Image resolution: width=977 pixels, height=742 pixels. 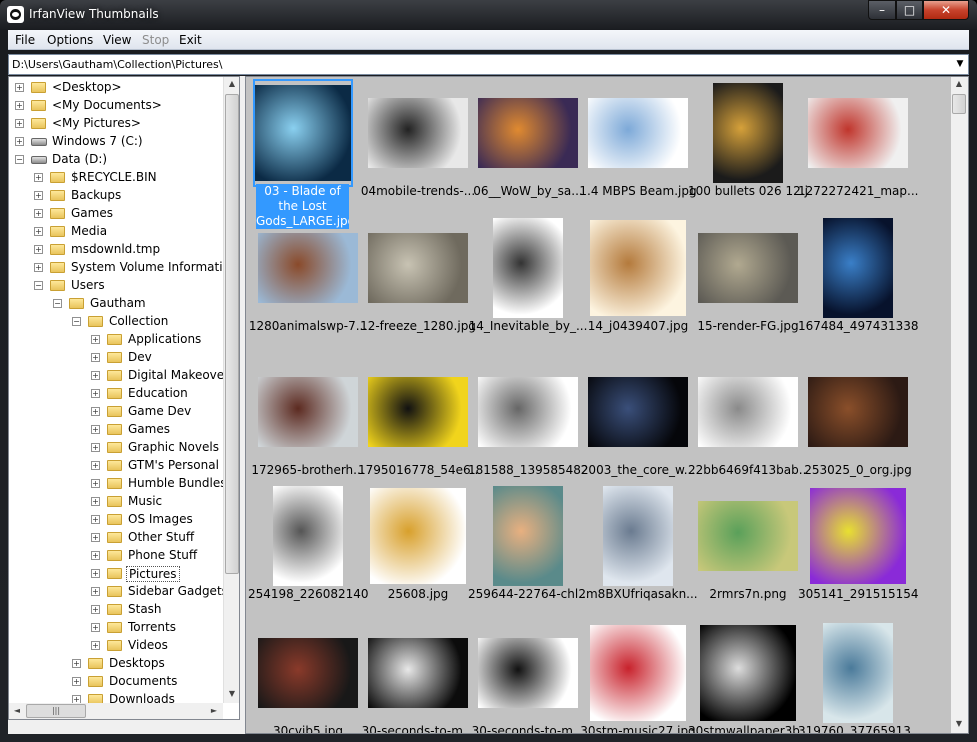 What do you see at coordinates (118, 484) in the screenshot?
I see `tree-node: + Humble Bundles` at bounding box center [118, 484].